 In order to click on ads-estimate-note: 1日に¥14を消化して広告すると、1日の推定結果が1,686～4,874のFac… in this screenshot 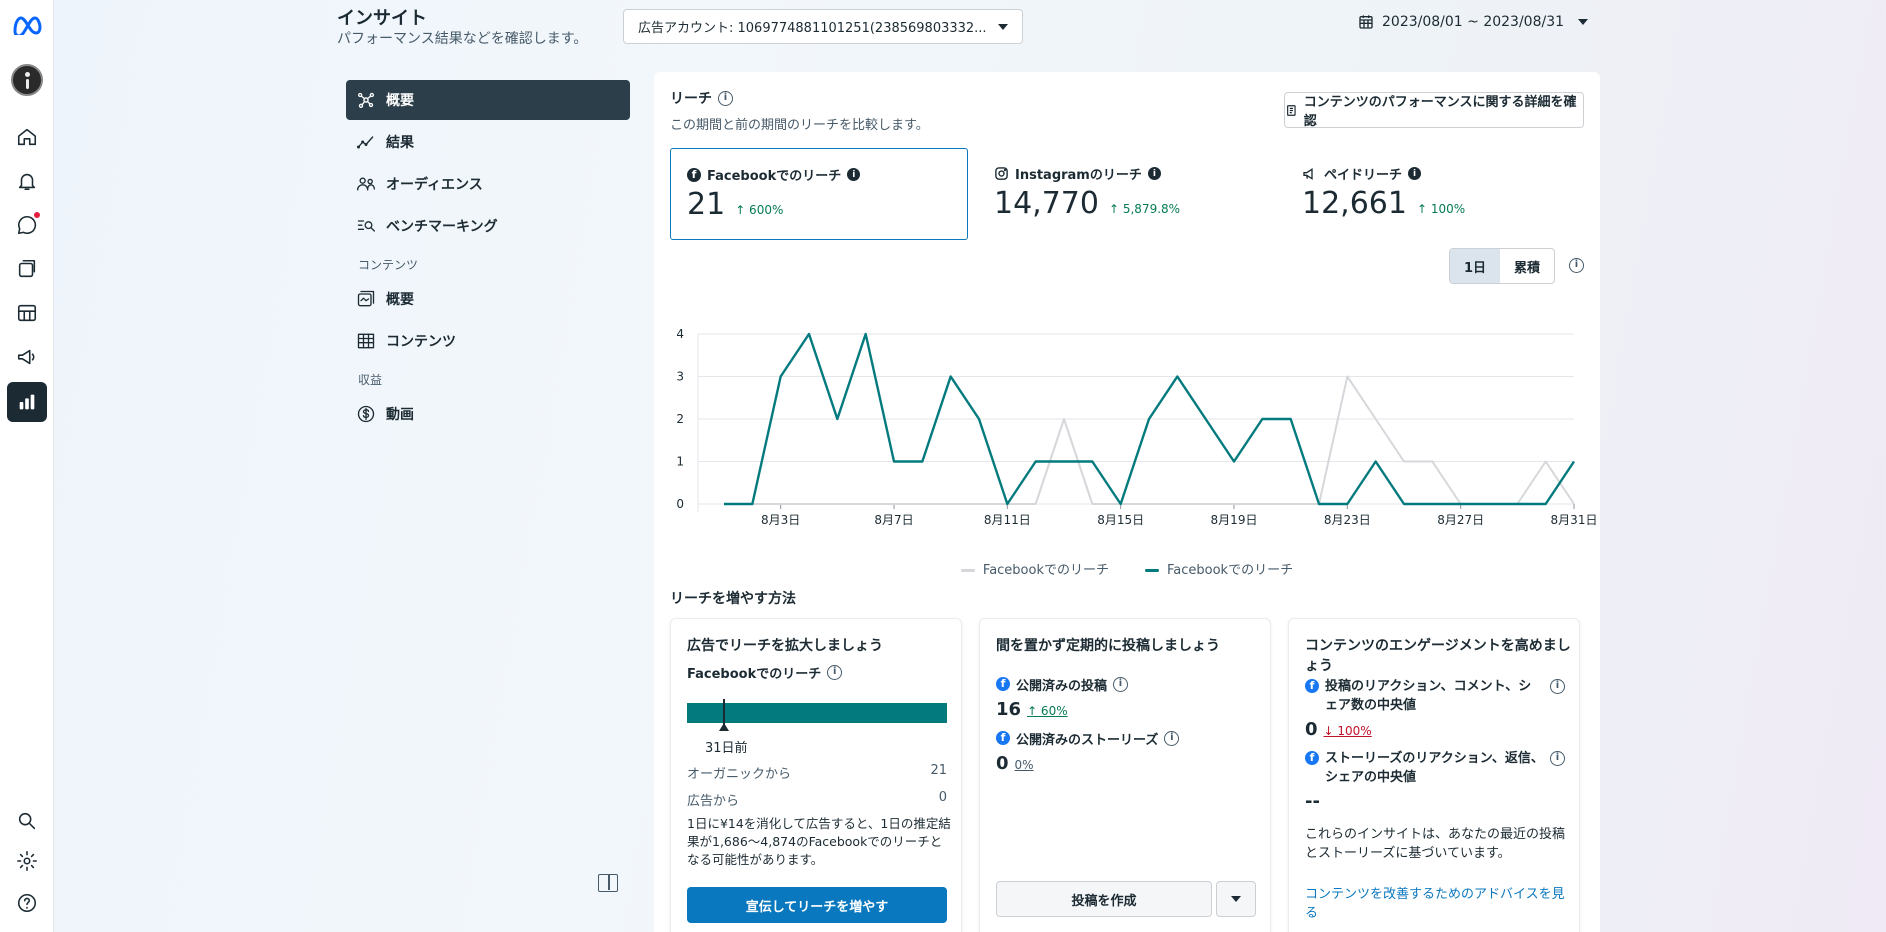, I will do `click(819, 841)`.